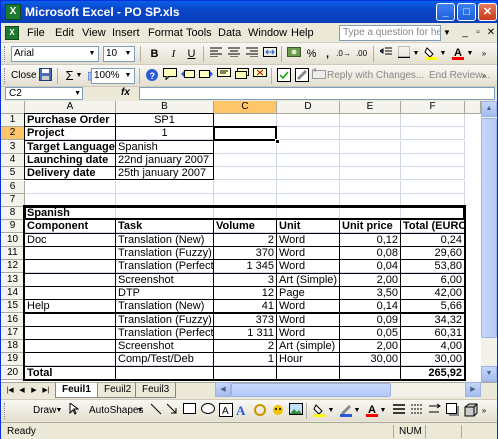 The width and height of the screenshot is (498, 439). What do you see at coordinates (165, 307) in the screenshot?
I see `table-cell: Translation (New)` at bounding box center [165, 307].